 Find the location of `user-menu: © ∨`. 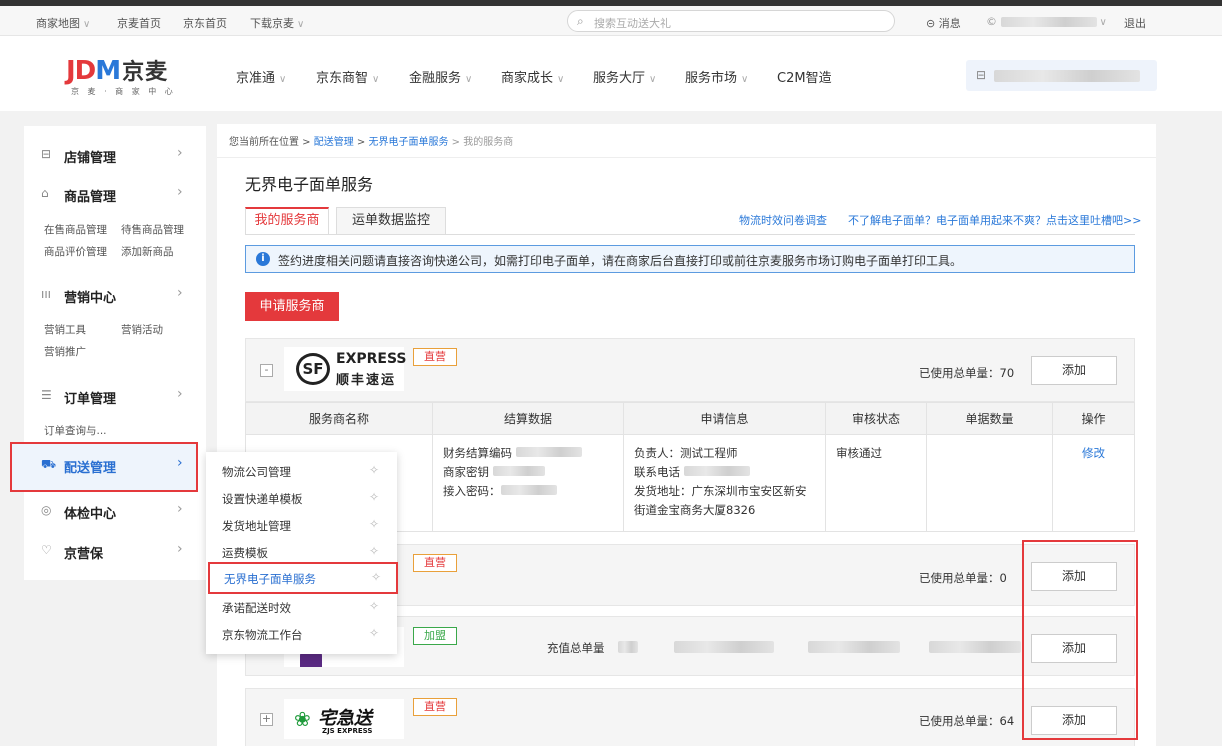

user-menu: © ∨ is located at coordinates (1046, 21).